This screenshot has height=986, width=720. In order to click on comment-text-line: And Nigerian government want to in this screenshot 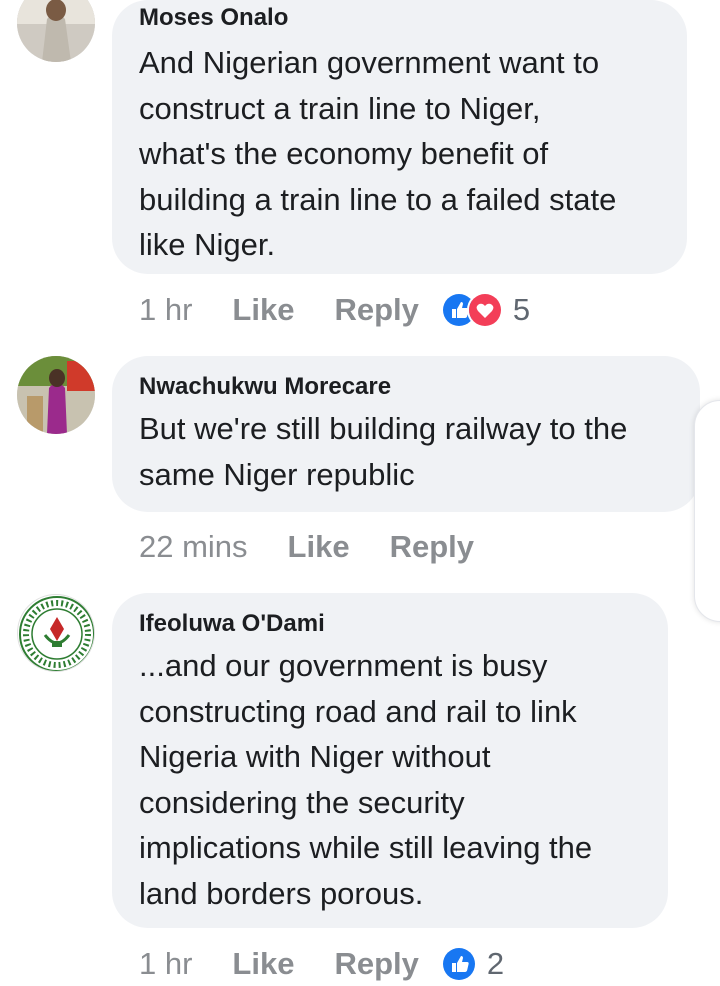, I will do `click(369, 62)`.